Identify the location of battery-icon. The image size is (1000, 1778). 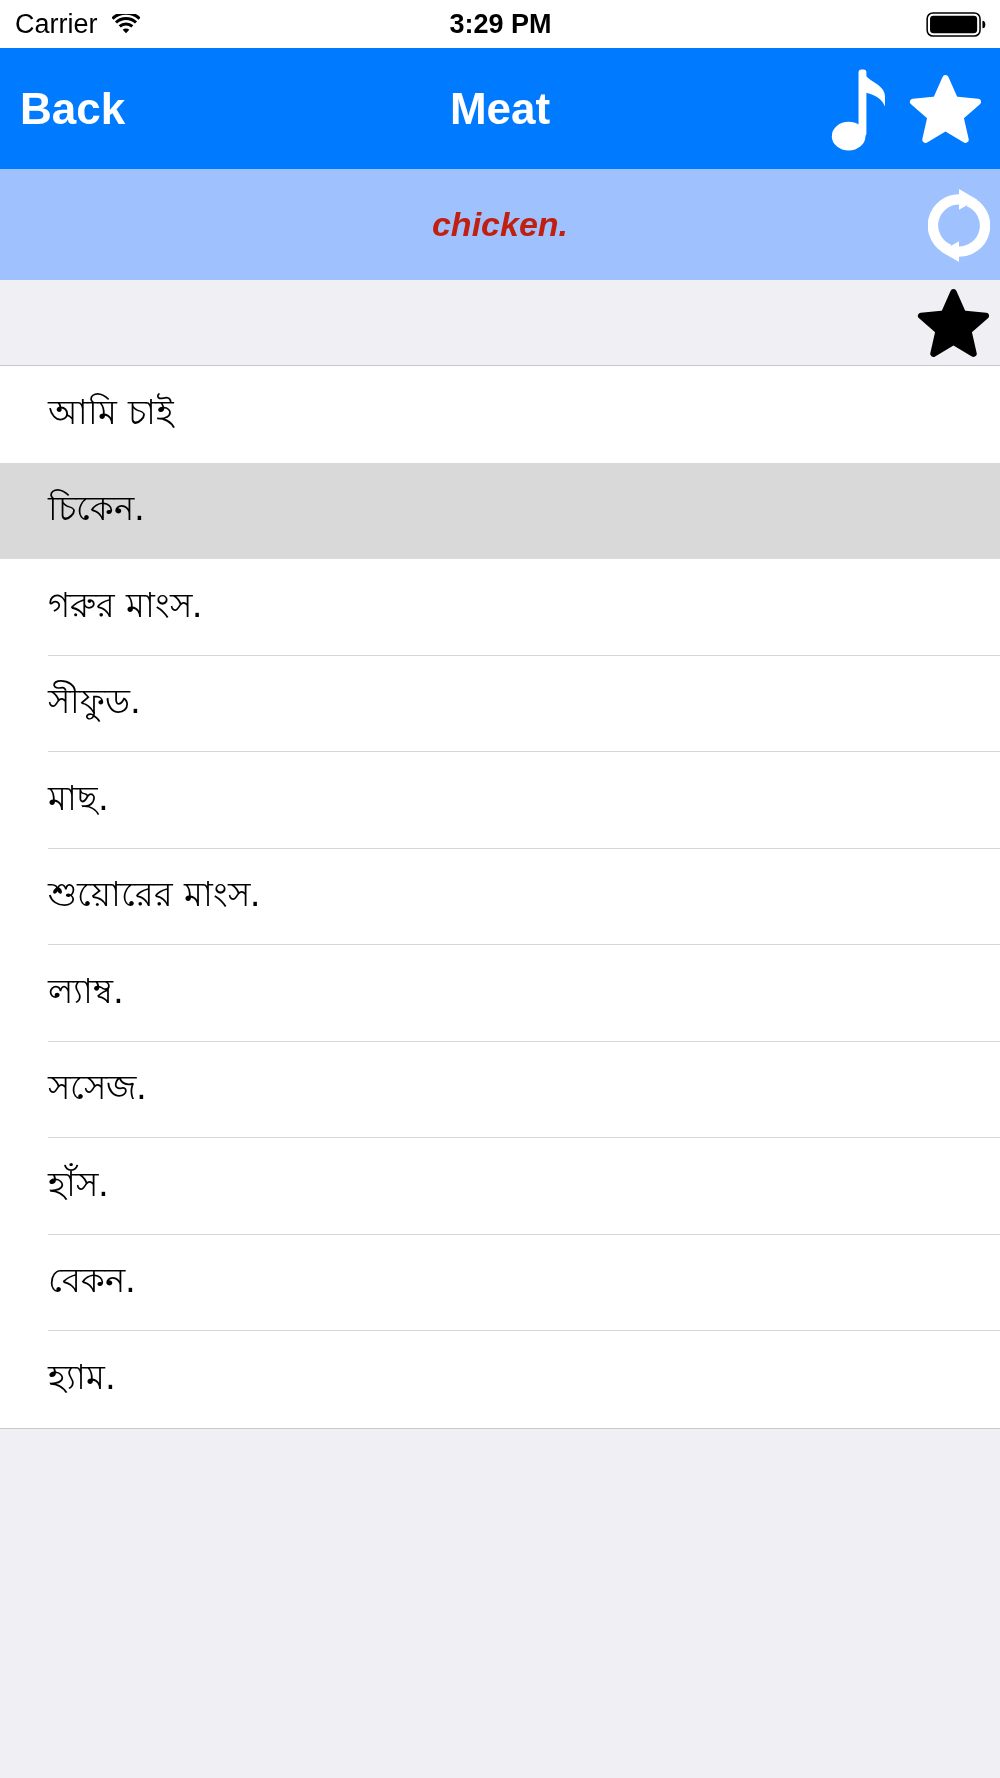
(956, 24).